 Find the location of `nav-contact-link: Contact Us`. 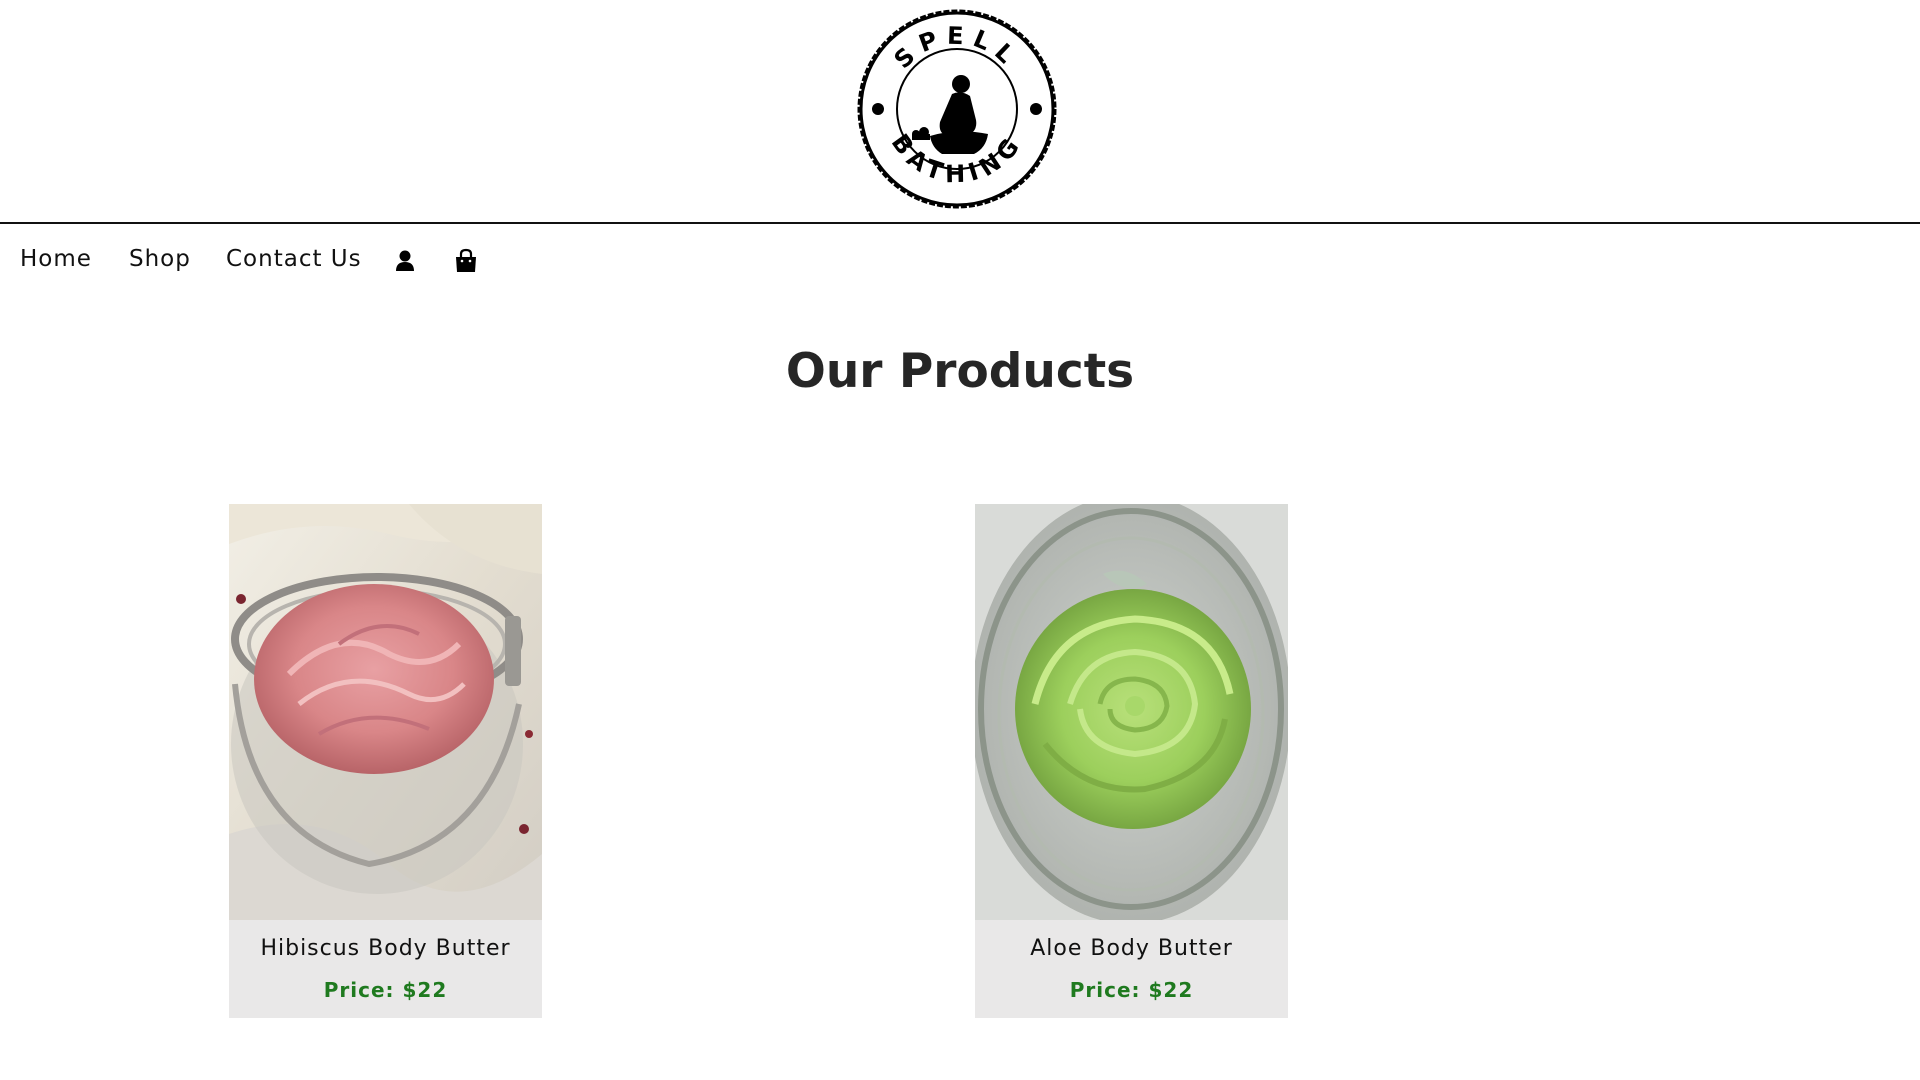

nav-contact-link: Contact Us is located at coordinates (294, 259).